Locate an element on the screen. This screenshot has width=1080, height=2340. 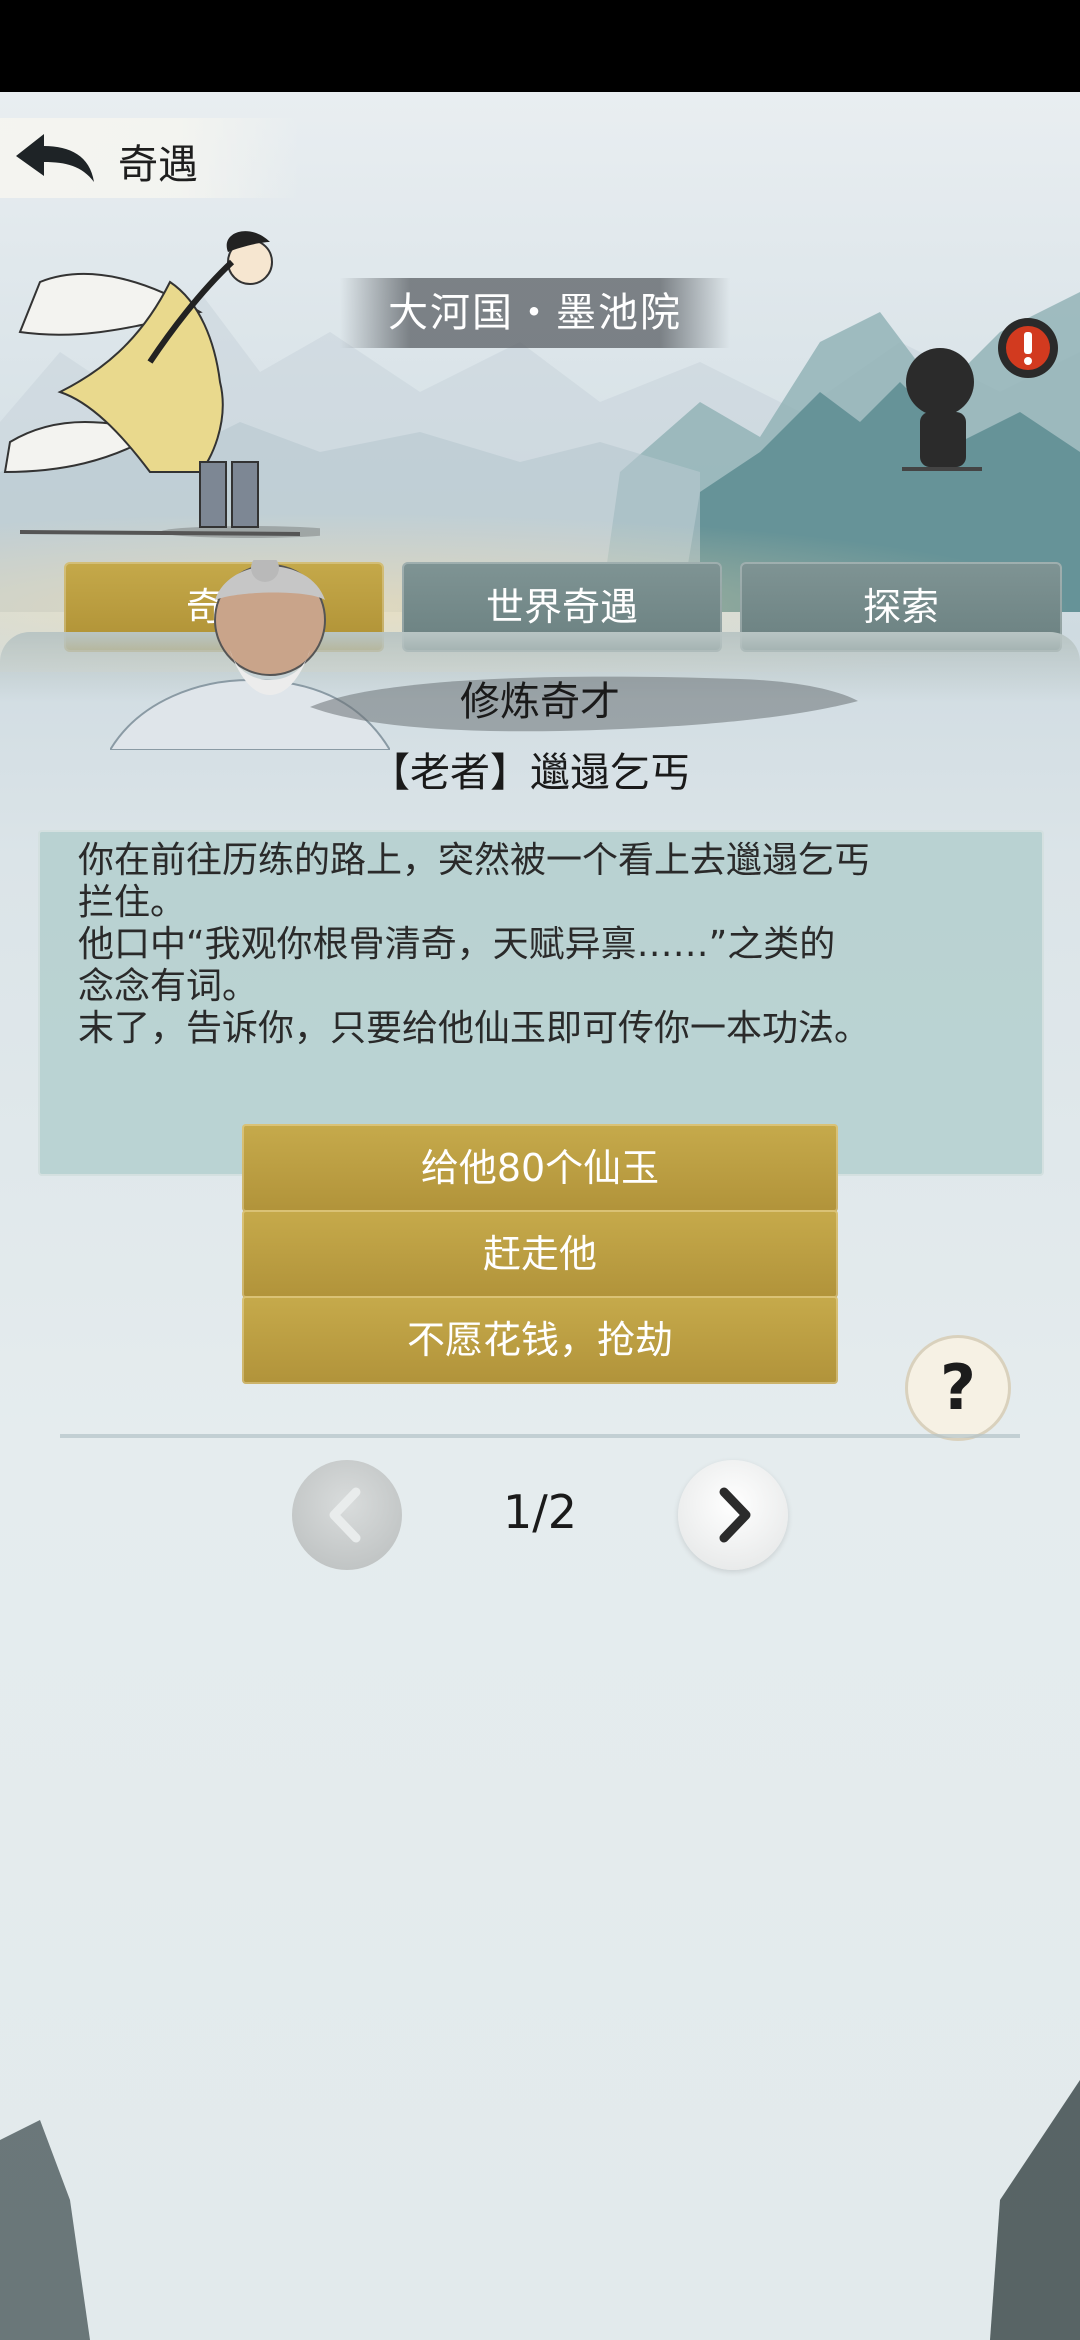
help-button: ? is located at coordinates (958, 1388).